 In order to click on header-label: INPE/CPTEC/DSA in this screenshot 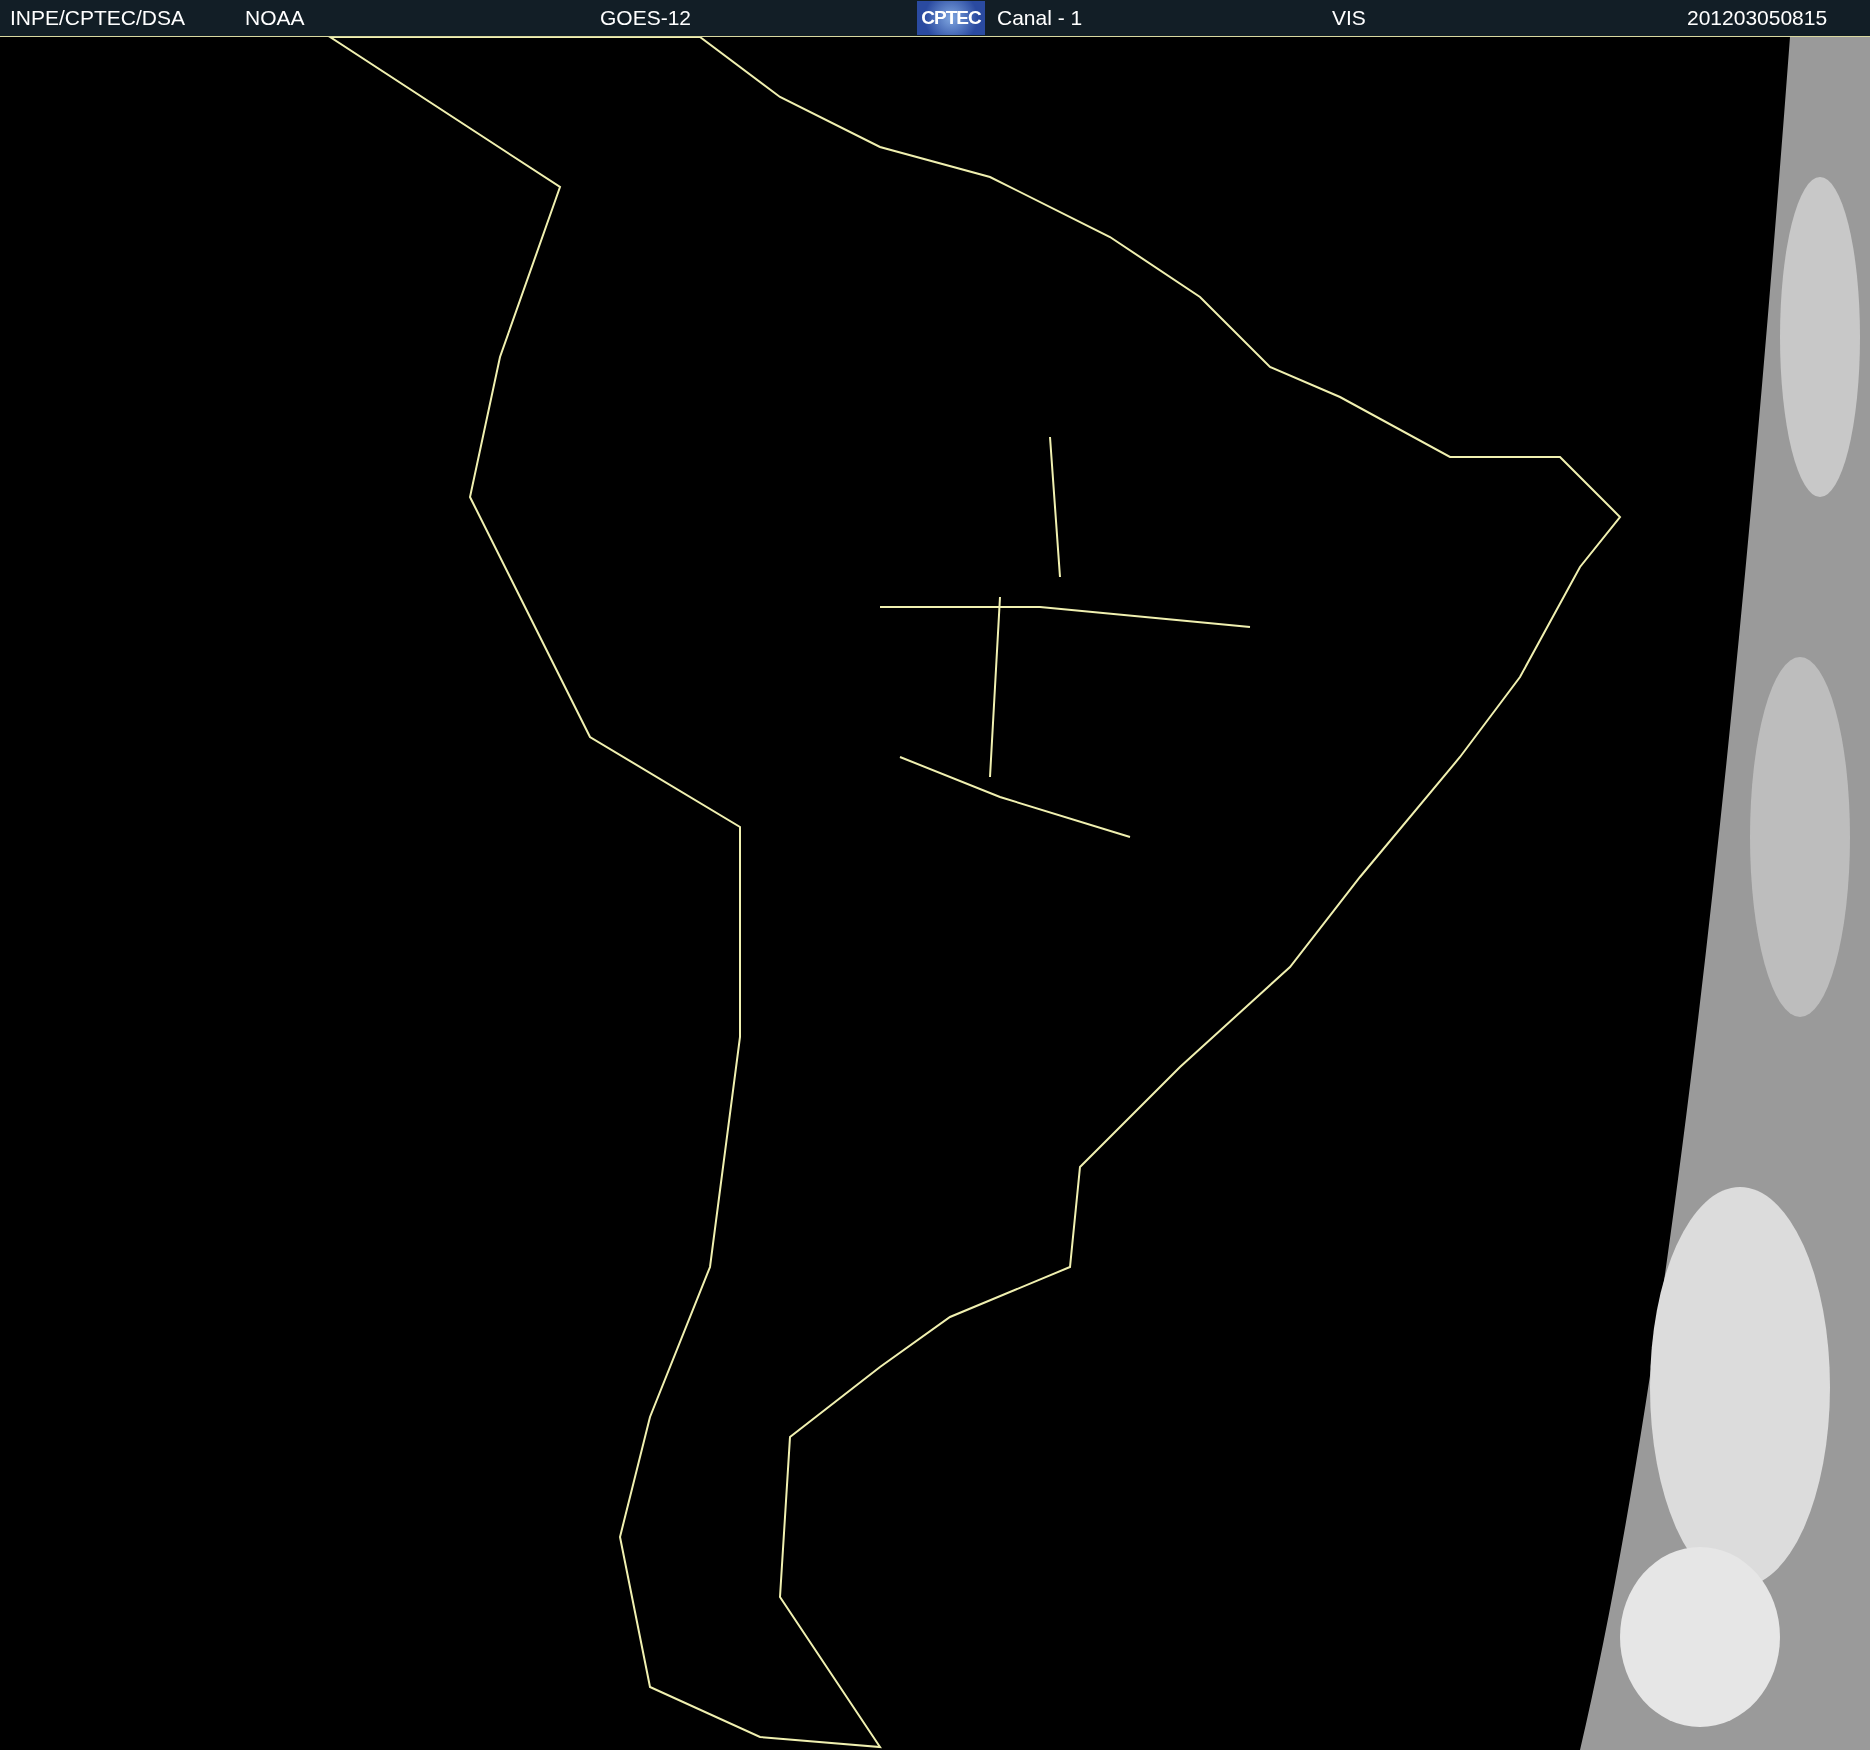, I will do `click(98, 18)`.